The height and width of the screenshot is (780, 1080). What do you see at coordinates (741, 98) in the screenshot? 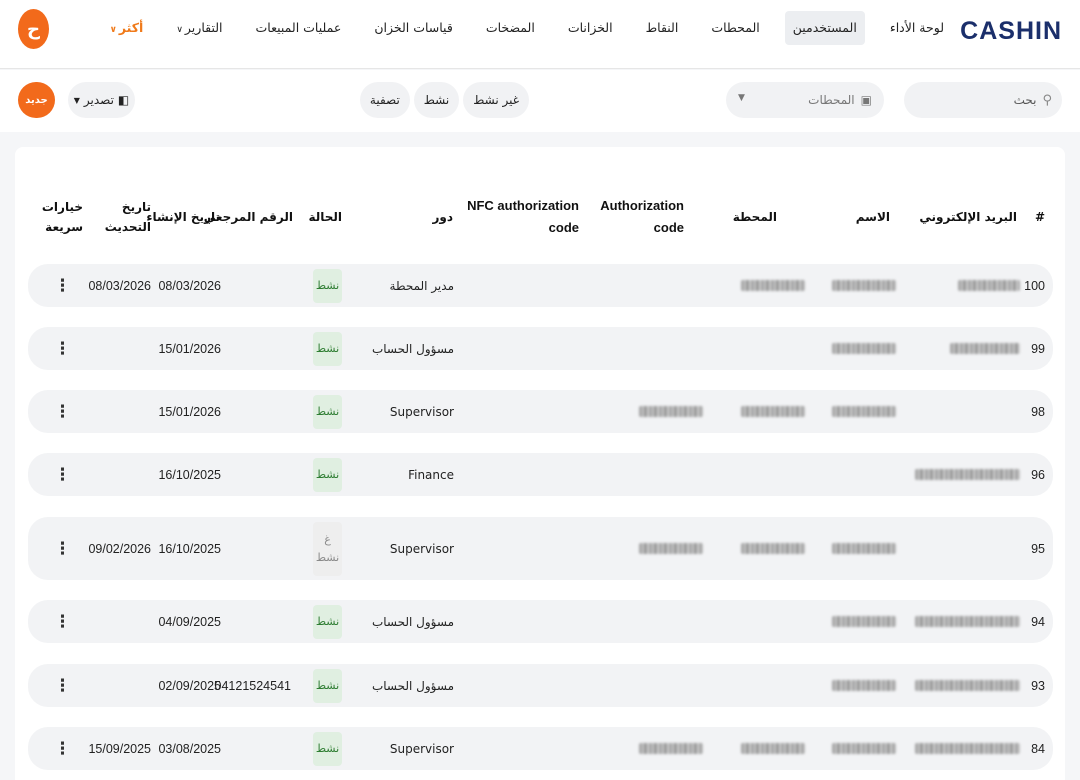
I see `chevron-down-icon: ▼` at bounding box center [741, 98].